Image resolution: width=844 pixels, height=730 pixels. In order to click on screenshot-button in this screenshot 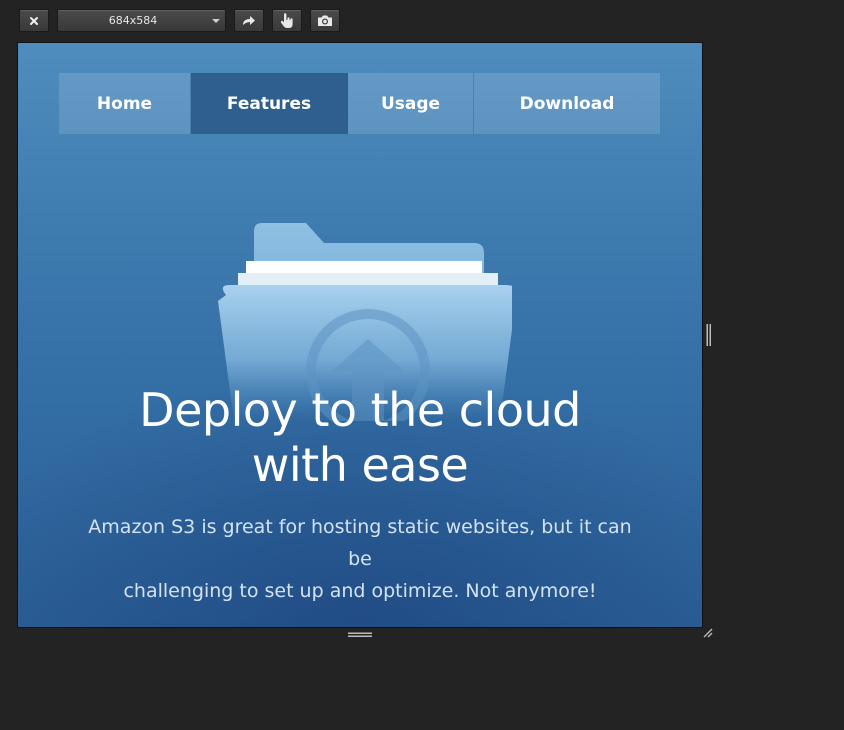, I will do `click(325, 20)`.